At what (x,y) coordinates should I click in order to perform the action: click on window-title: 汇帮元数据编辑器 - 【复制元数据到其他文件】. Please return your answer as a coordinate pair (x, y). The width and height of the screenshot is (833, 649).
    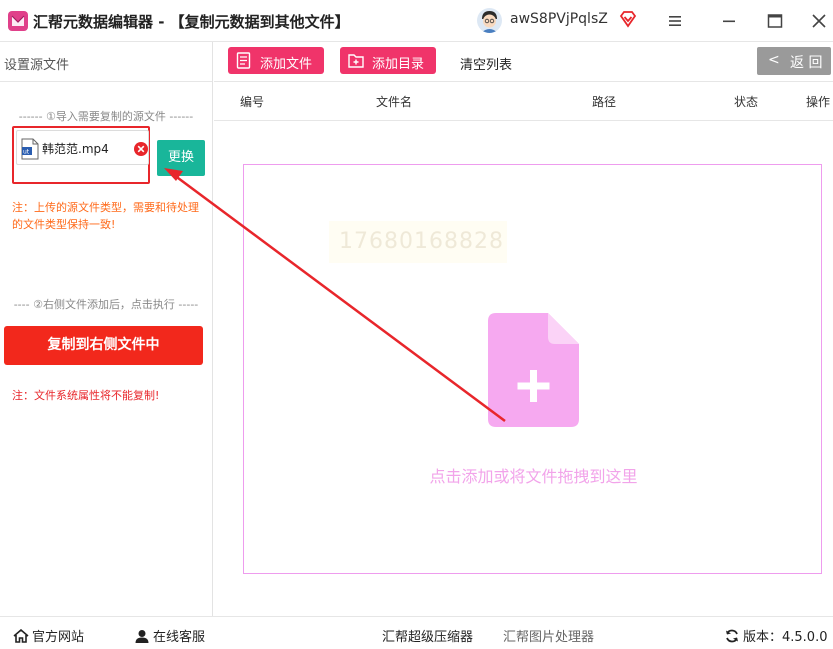
    Looking at the image, I should click on (191, 22).